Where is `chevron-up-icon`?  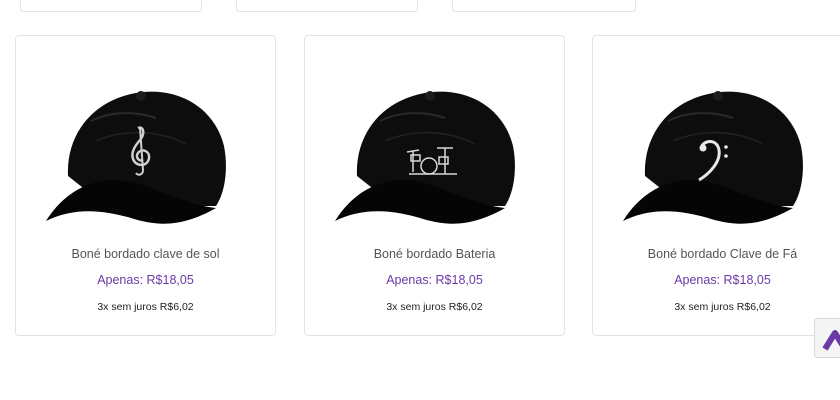 chevron-up-icon is located at coordinates (831, 340).